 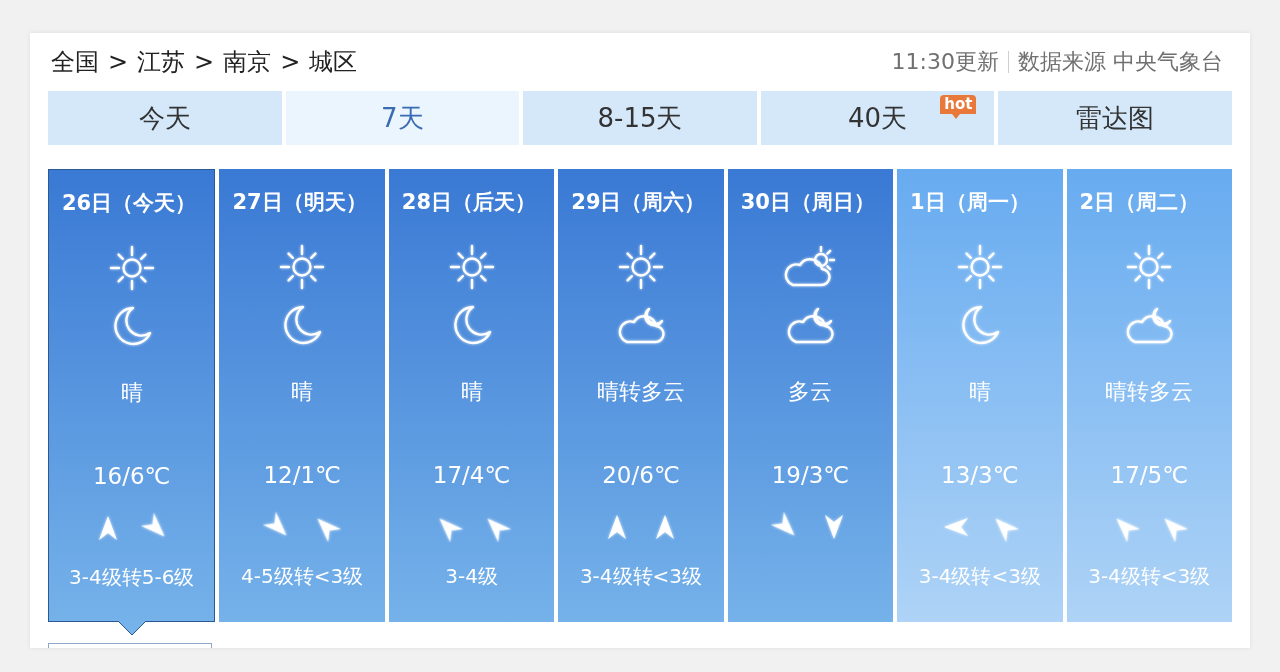 I want to click on temperature-range: 19/3℃, so click(x=810, y=475).